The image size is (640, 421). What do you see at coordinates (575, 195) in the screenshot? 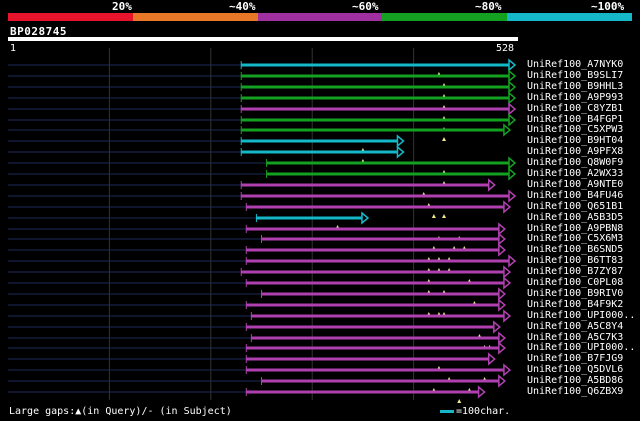
I see `hit-label: UniRef100_B4FU46` at bounding box center [575, 195].